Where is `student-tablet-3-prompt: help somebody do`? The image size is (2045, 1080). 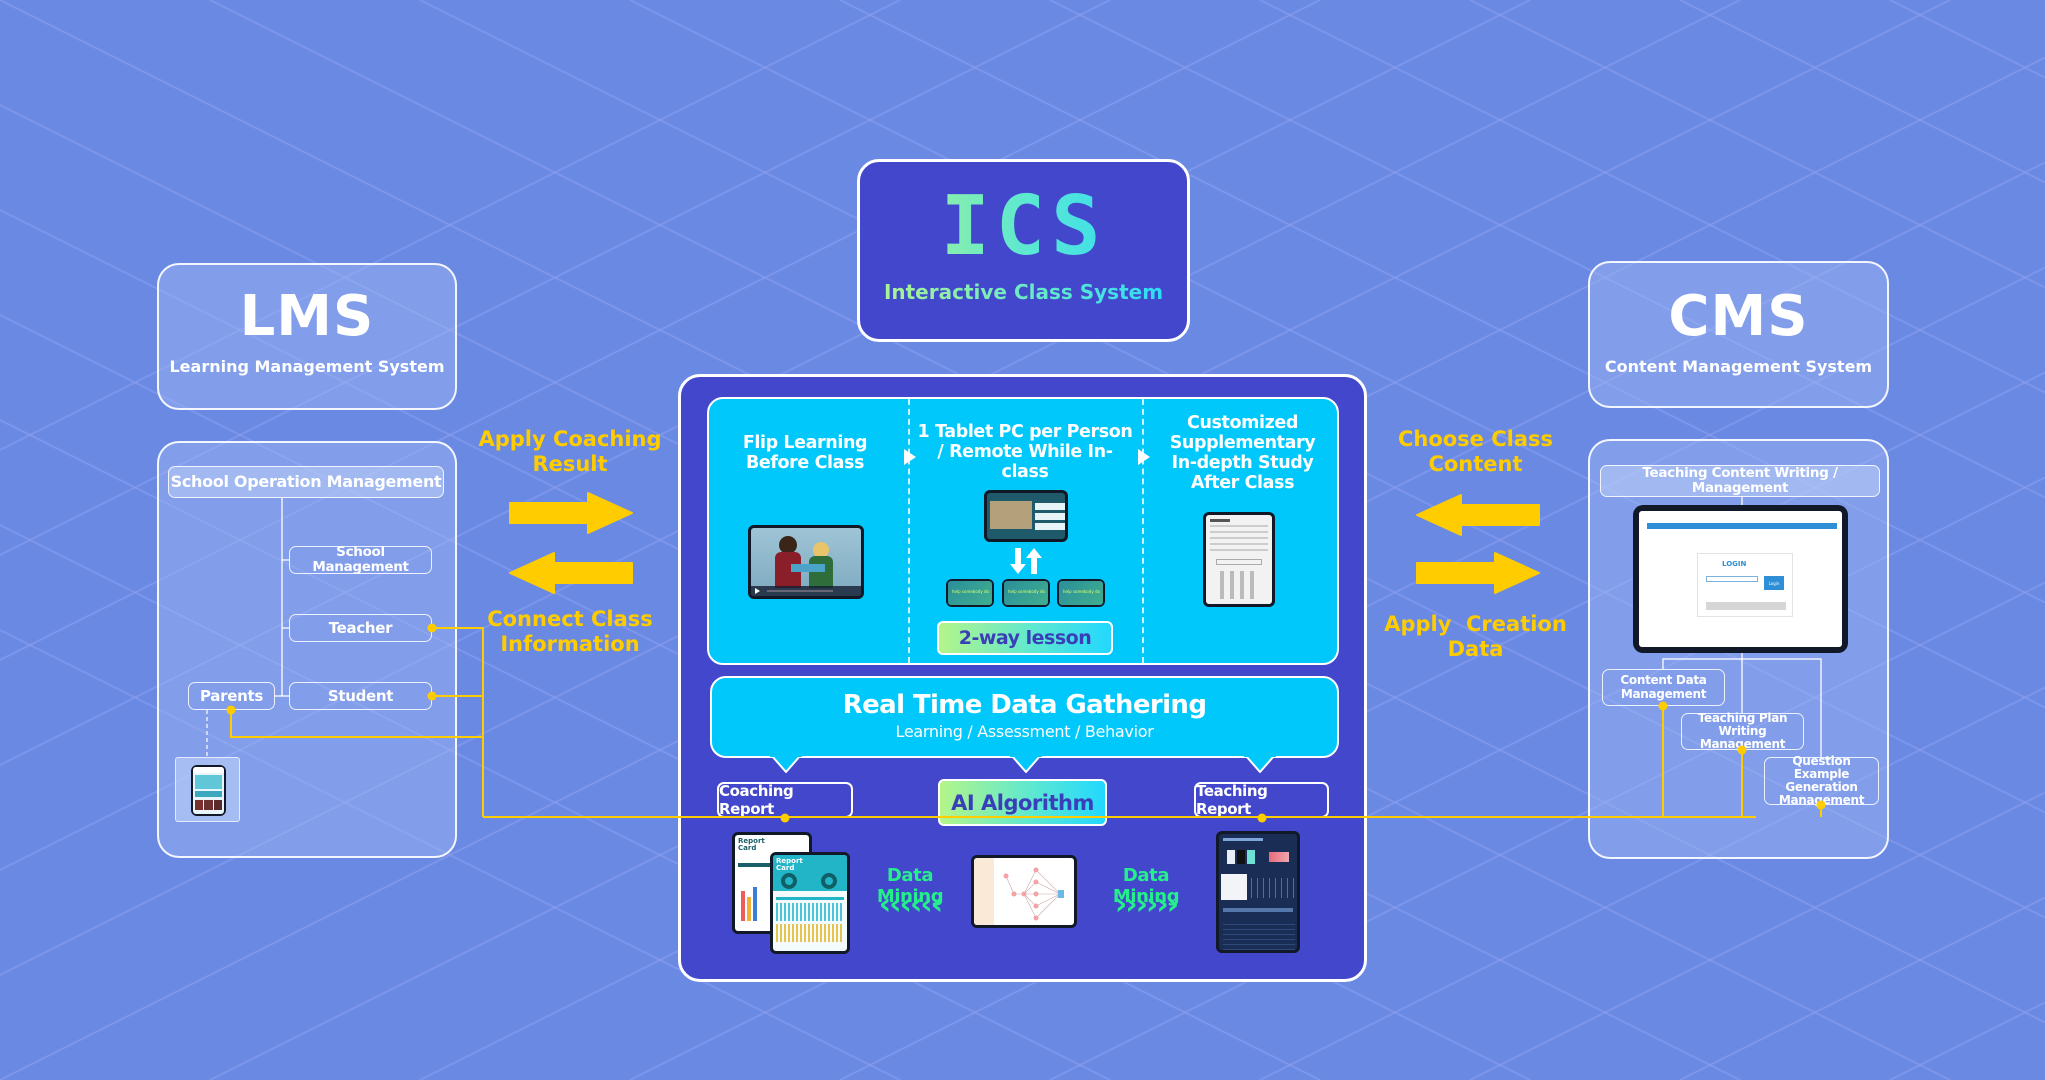
student-tablet-3-prompt: help somebody do is located at coordinates (1081, 591).